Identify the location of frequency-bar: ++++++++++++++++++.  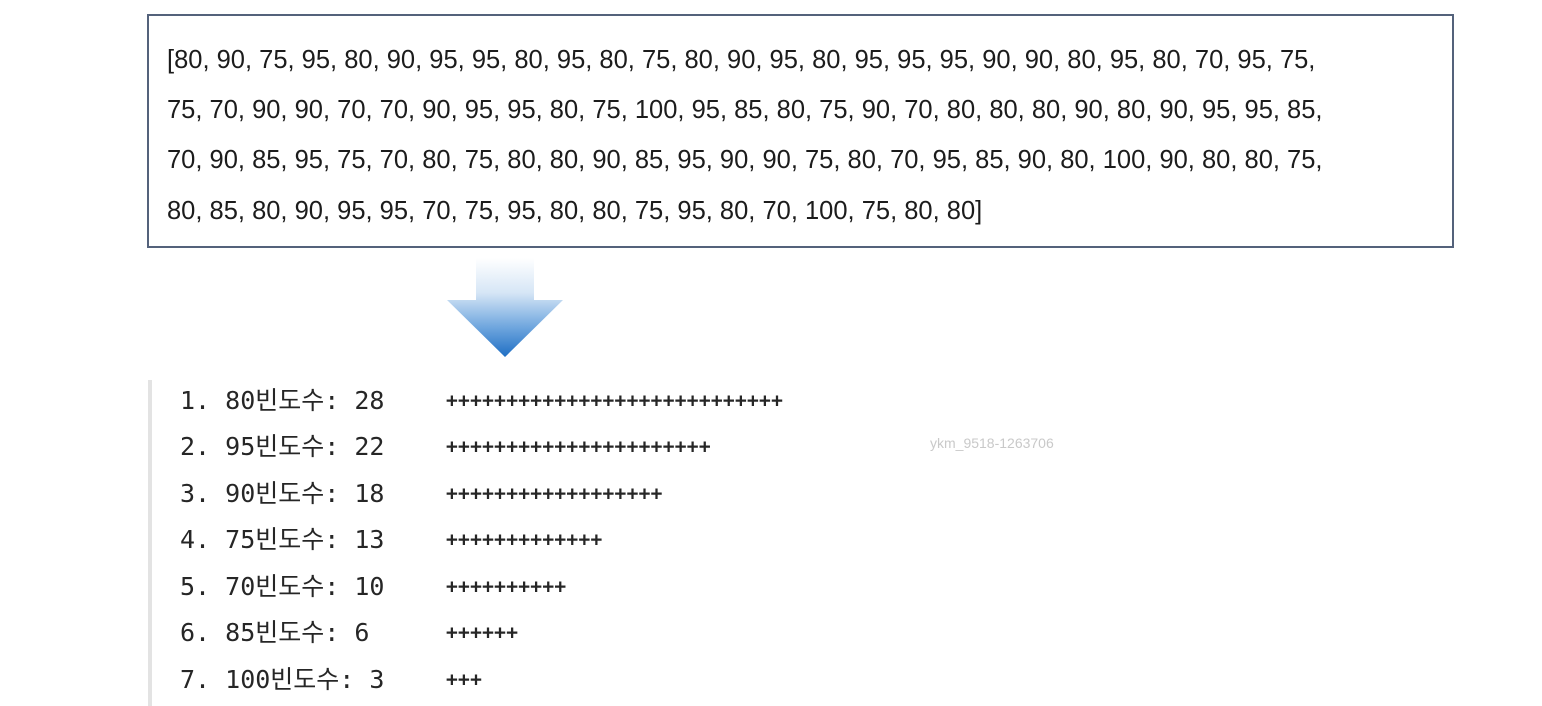
(554, 493).